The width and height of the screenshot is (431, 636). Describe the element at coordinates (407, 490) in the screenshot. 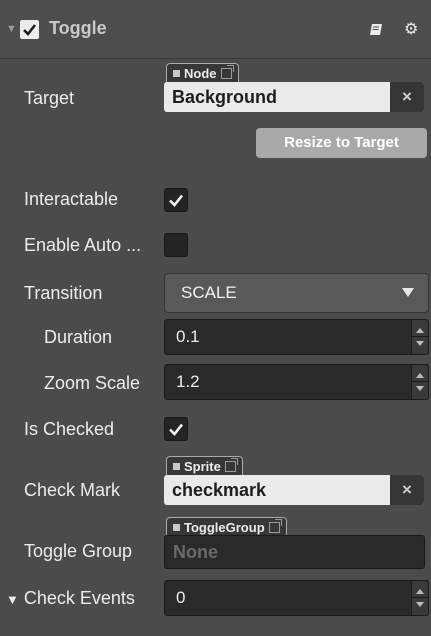

I see `check-mark-clear-button: ×` at that location.